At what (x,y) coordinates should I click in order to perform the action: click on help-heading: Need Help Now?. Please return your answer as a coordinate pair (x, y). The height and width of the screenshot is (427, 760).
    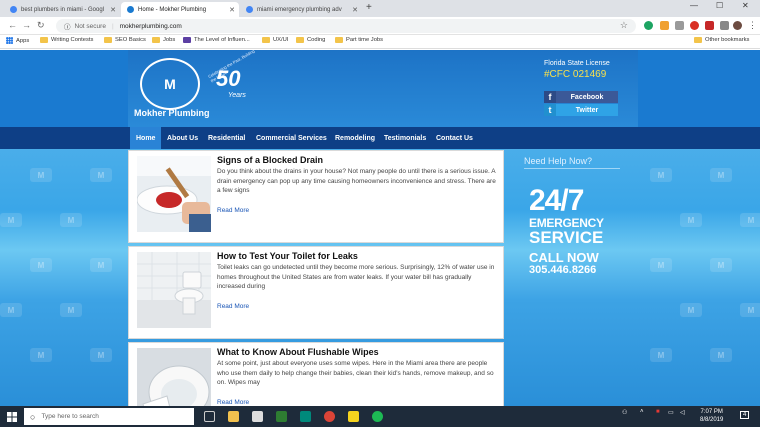
    Looking at the image, I should click on (558, 161).